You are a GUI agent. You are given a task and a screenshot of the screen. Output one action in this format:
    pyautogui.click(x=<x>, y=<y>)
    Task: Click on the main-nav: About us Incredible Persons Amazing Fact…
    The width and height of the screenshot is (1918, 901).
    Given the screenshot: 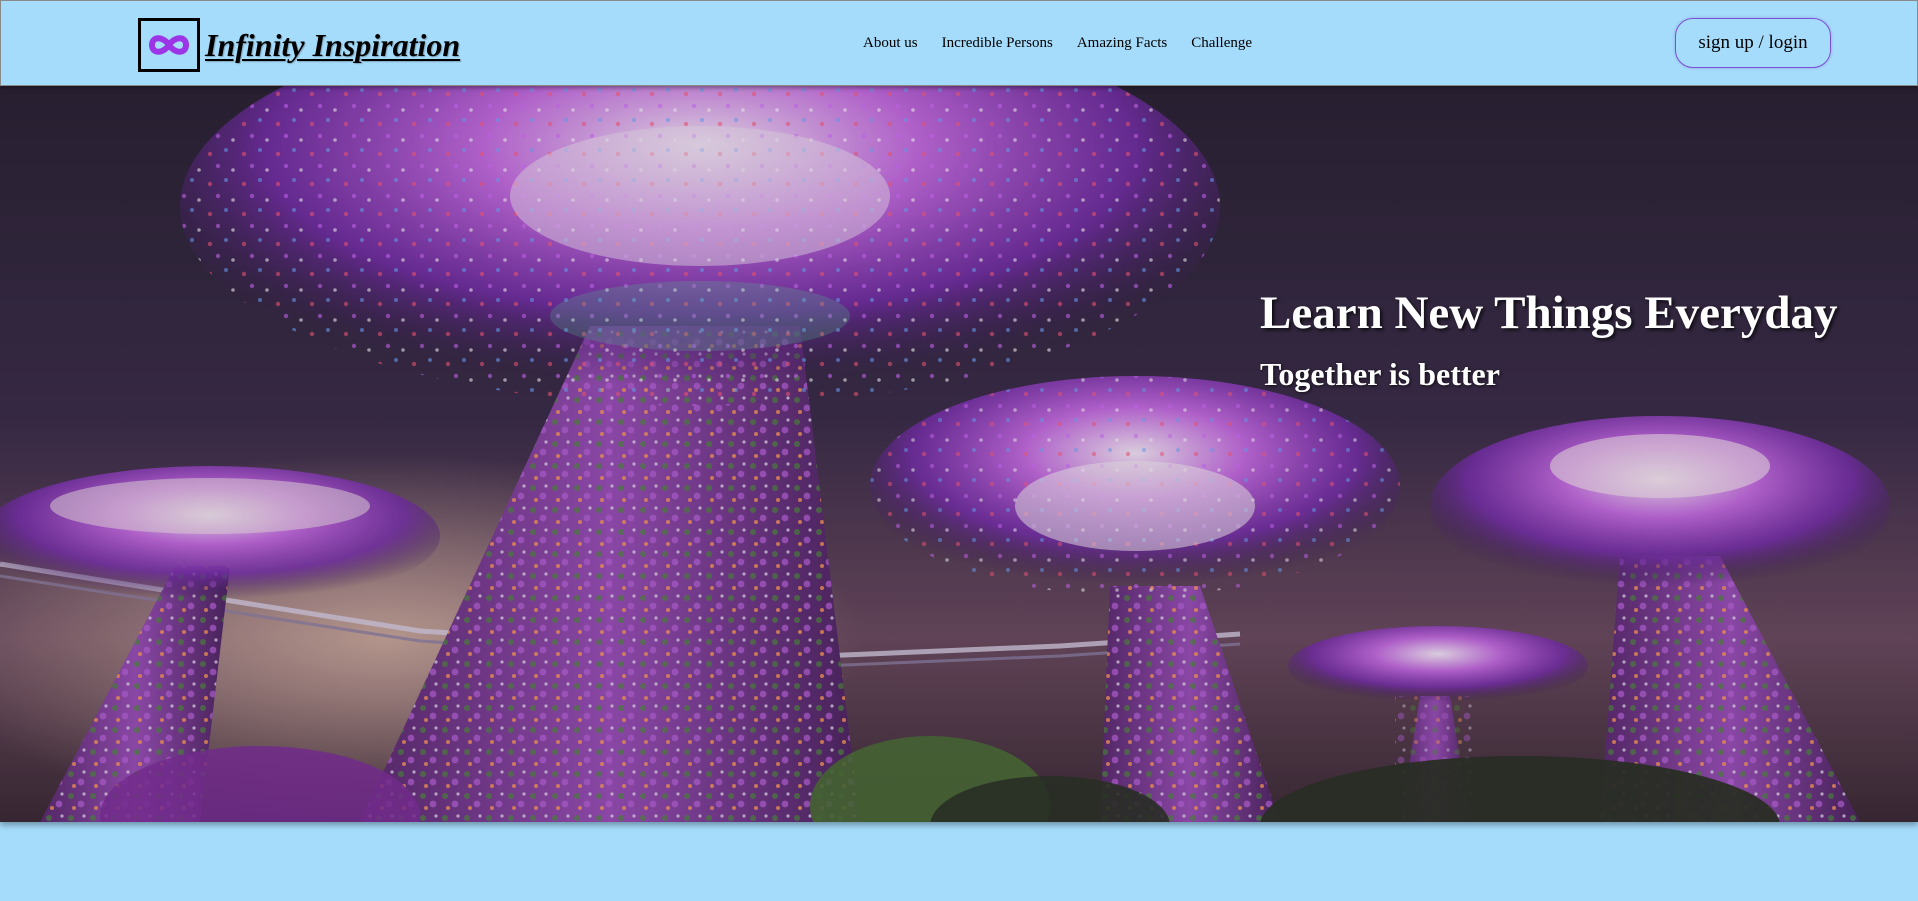 What is the action you would take?
    pyautogui.click(x=1057, y=43)
    